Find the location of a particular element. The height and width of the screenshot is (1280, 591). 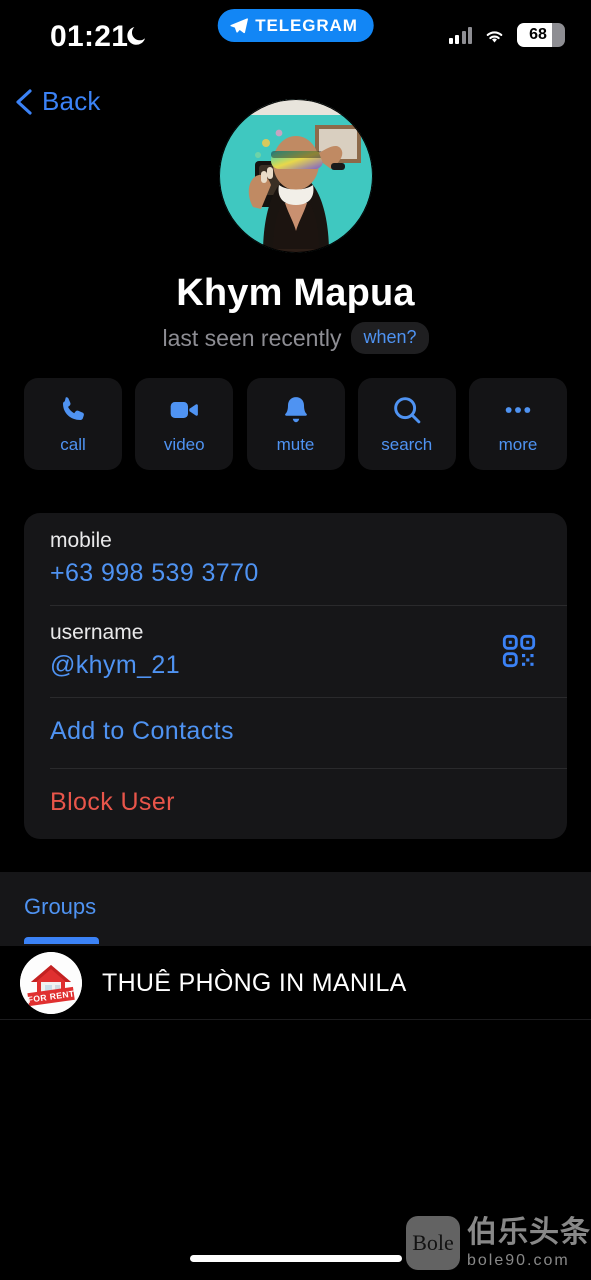

block-user-label: Block User is located at coordinates (295, 802).